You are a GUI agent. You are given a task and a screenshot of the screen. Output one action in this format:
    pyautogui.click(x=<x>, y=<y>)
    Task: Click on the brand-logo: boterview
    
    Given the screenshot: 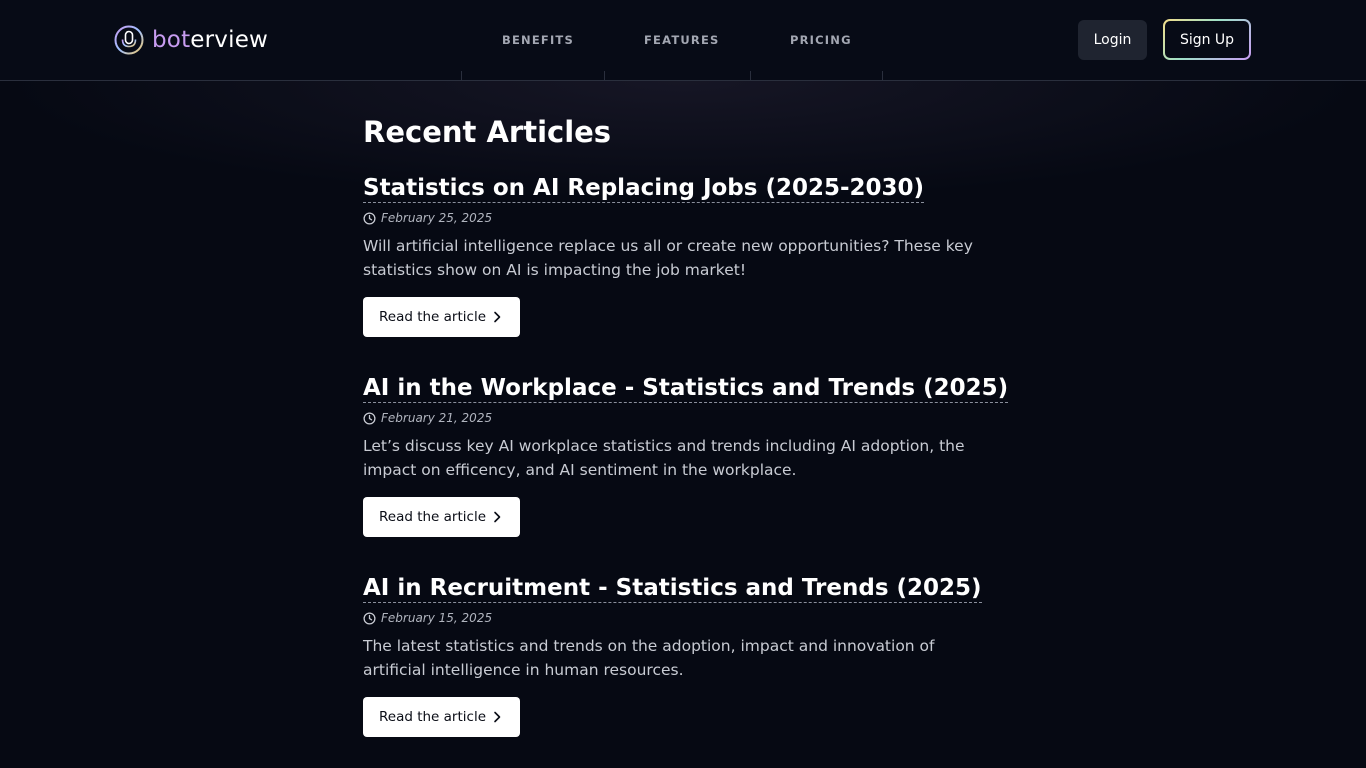 What is the action you would take?
    pyautogui.click(x=191, y=40)
    